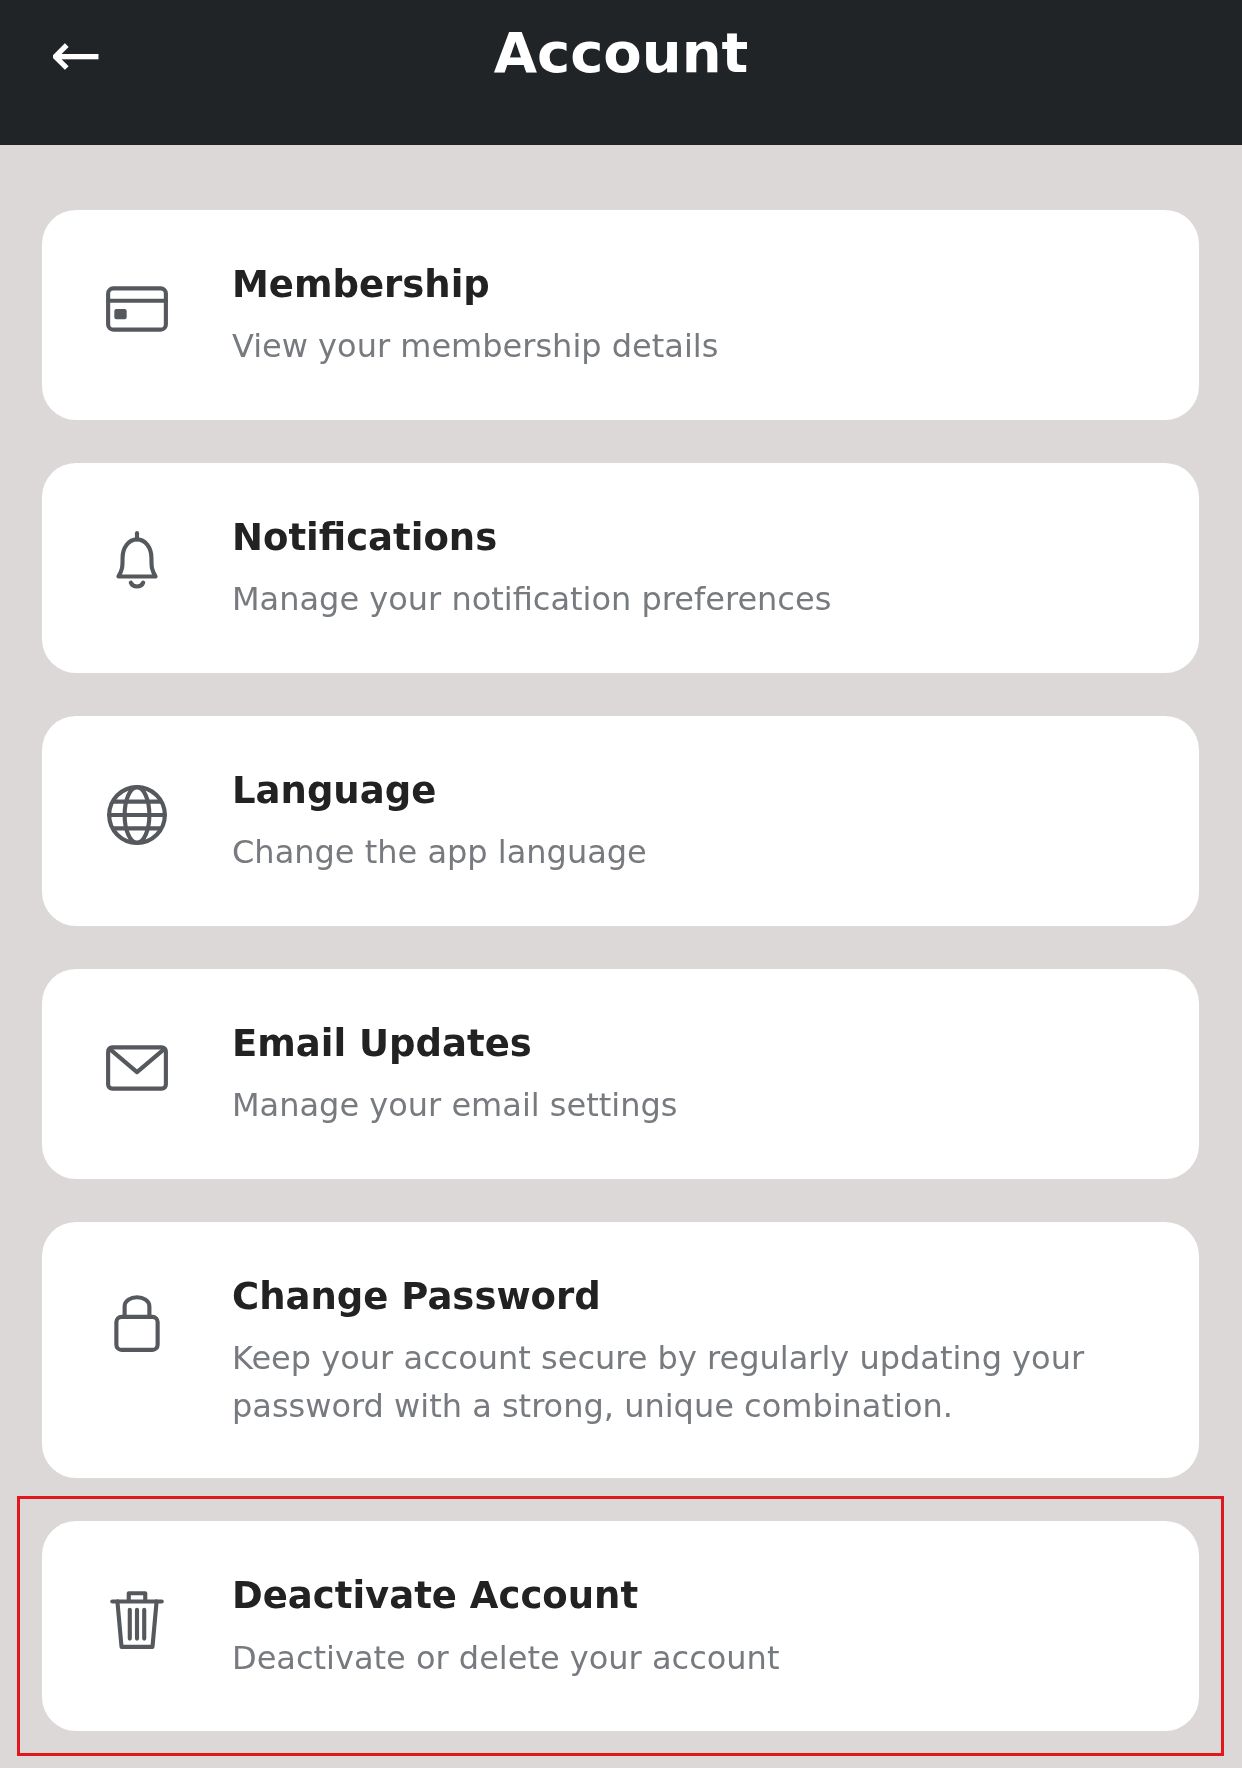 The height and width of the screenshot is (1768, 1242). Describe the element at coordinates (620, 821) in the screenshot. I see `settings-card: Language Change the app language` at that location.